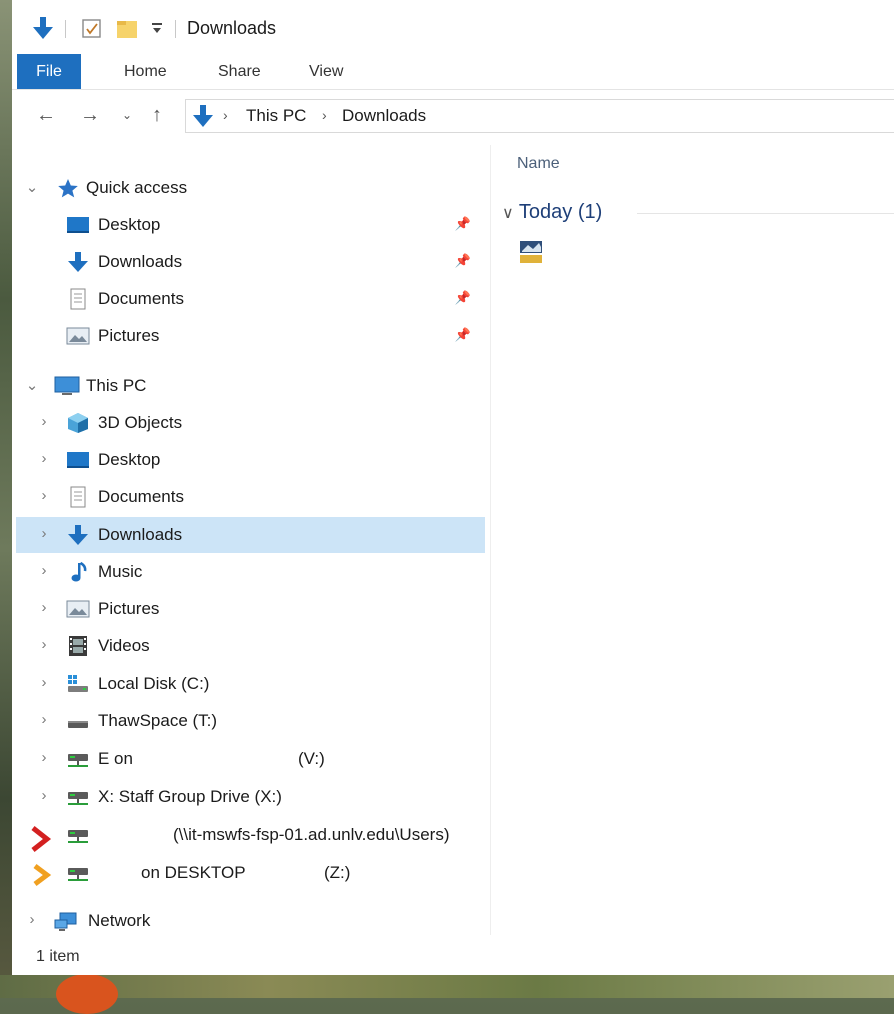  What do you see at coordinates (250, 721) in the screenshot?
I see `nav-thawspace: › ThawSpace (T:)` at bounding box center [250, 721].